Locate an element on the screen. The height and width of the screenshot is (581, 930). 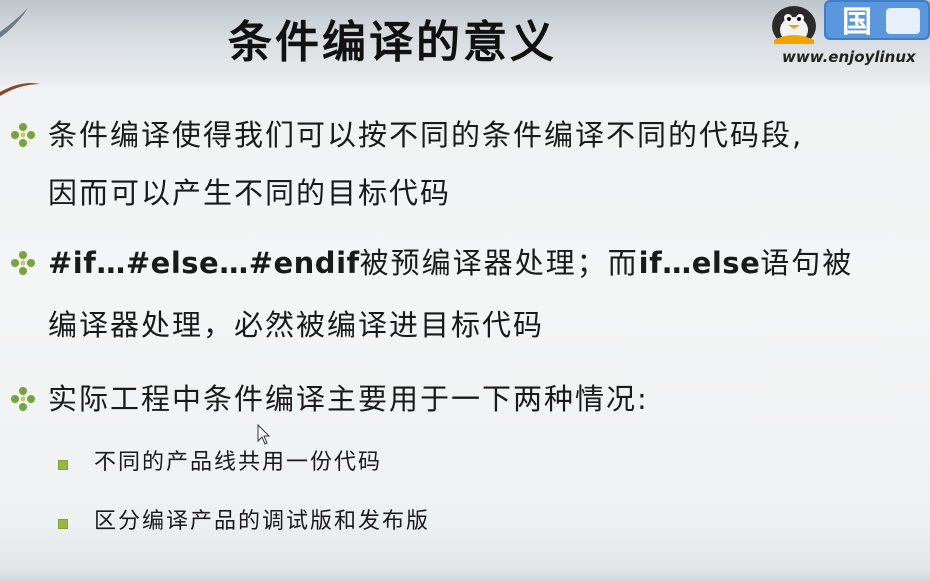
sub-bullet-2-text: 区分编译产品的调试版和发布版 is located at coordinates (262, 521).